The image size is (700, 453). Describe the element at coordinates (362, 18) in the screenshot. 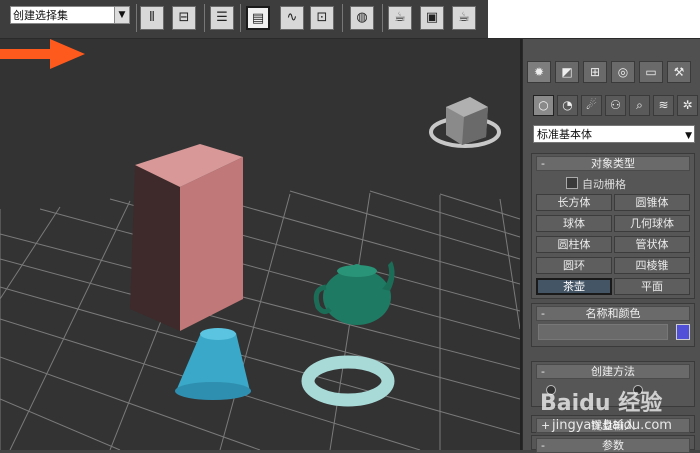

I see `material-editor-icon: ◍` at that location.